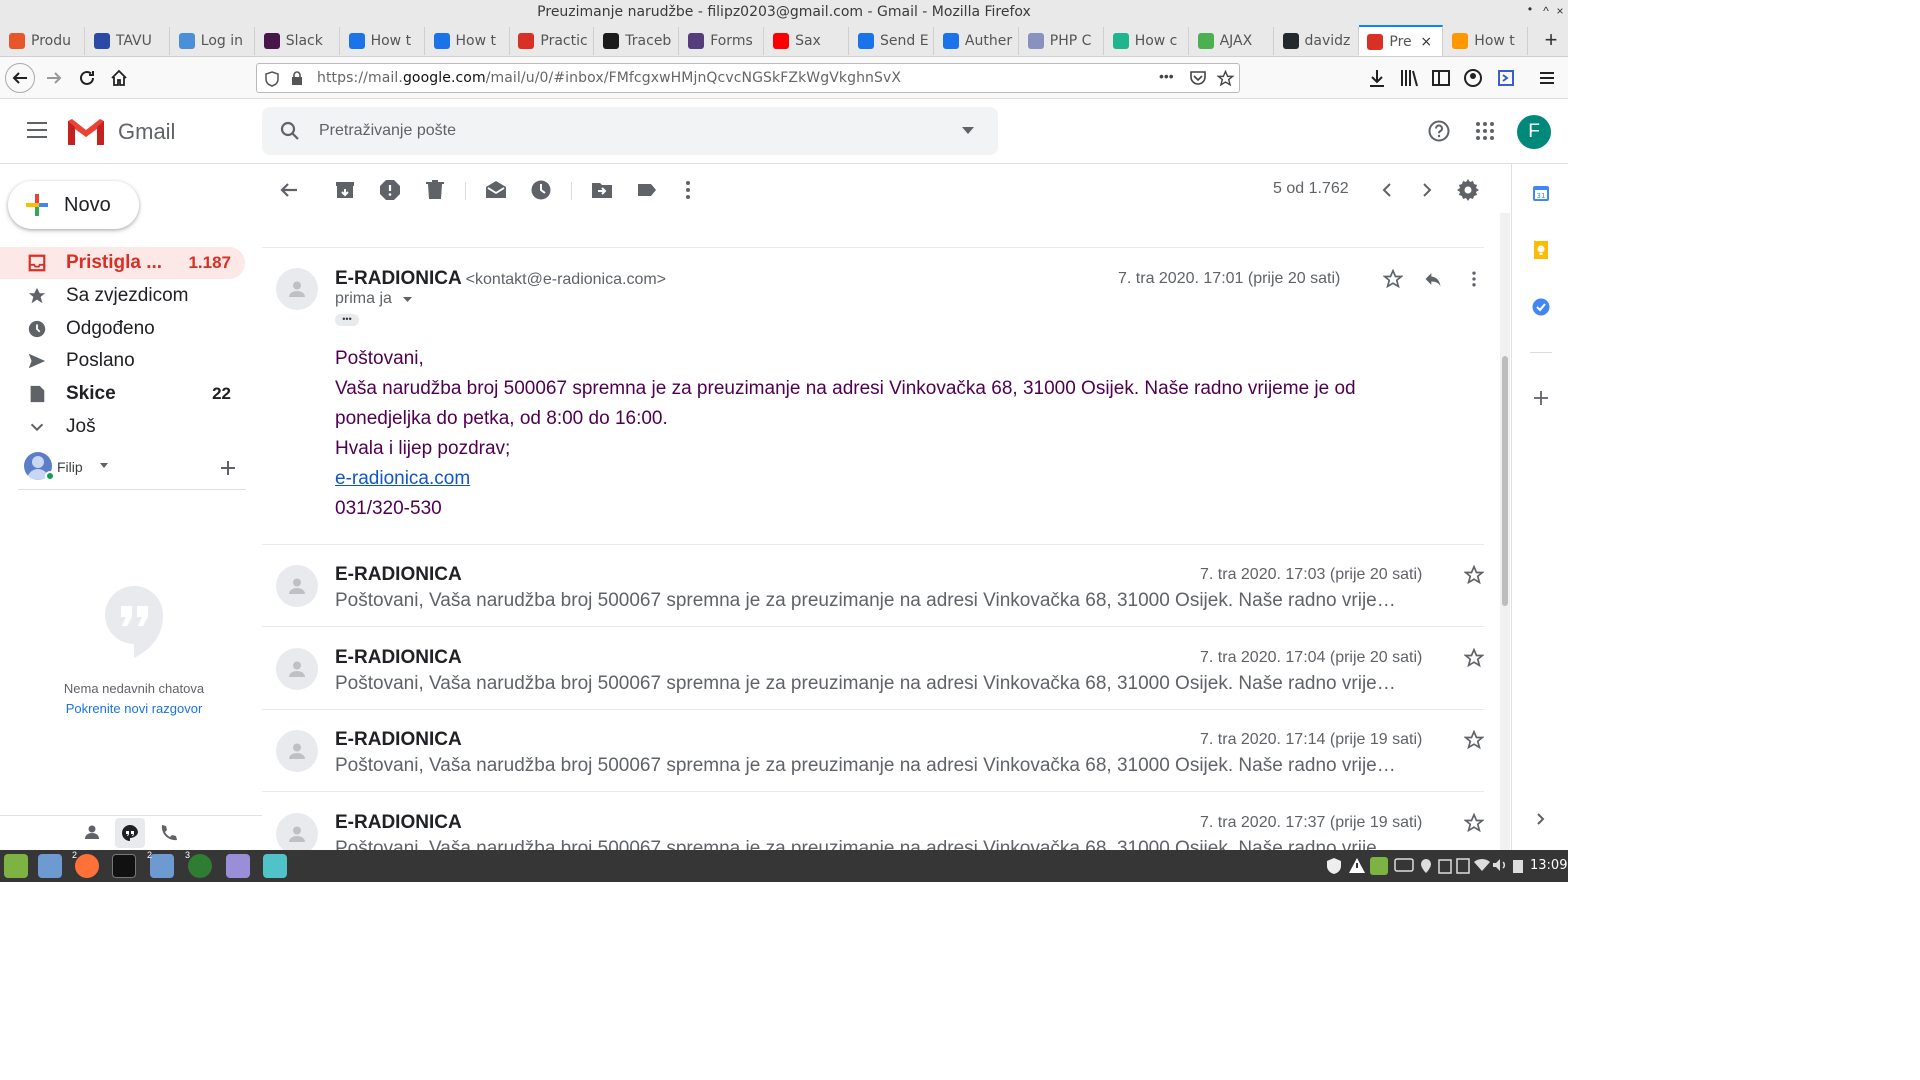 The width and height of the screenshot is (1920, 1080). Describe the element at coordinates (968, 131) in the screenshot. I see `search-options-icon` at that location.